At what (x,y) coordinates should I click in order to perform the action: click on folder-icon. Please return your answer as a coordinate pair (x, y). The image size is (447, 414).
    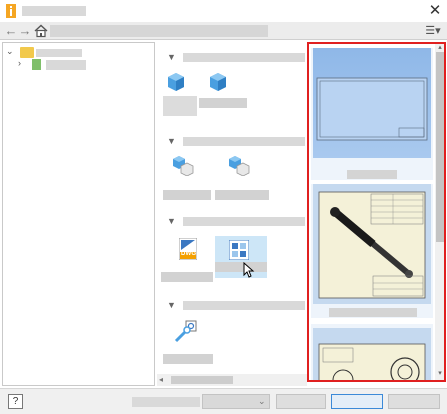
    Looking at the image, I should click on (27, 52).